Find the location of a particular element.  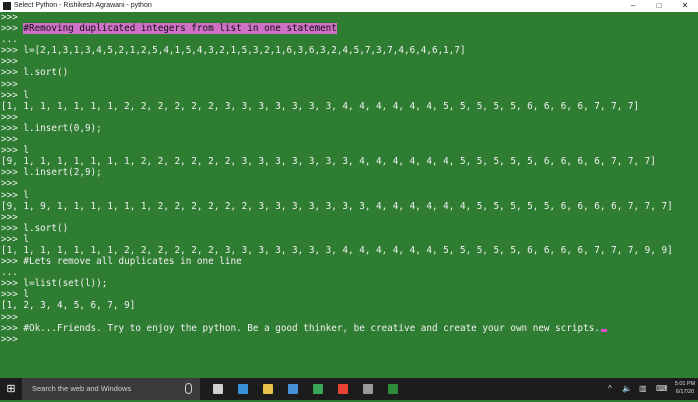

clock-time: 5:01 PM is located at coordinates (685, 384).